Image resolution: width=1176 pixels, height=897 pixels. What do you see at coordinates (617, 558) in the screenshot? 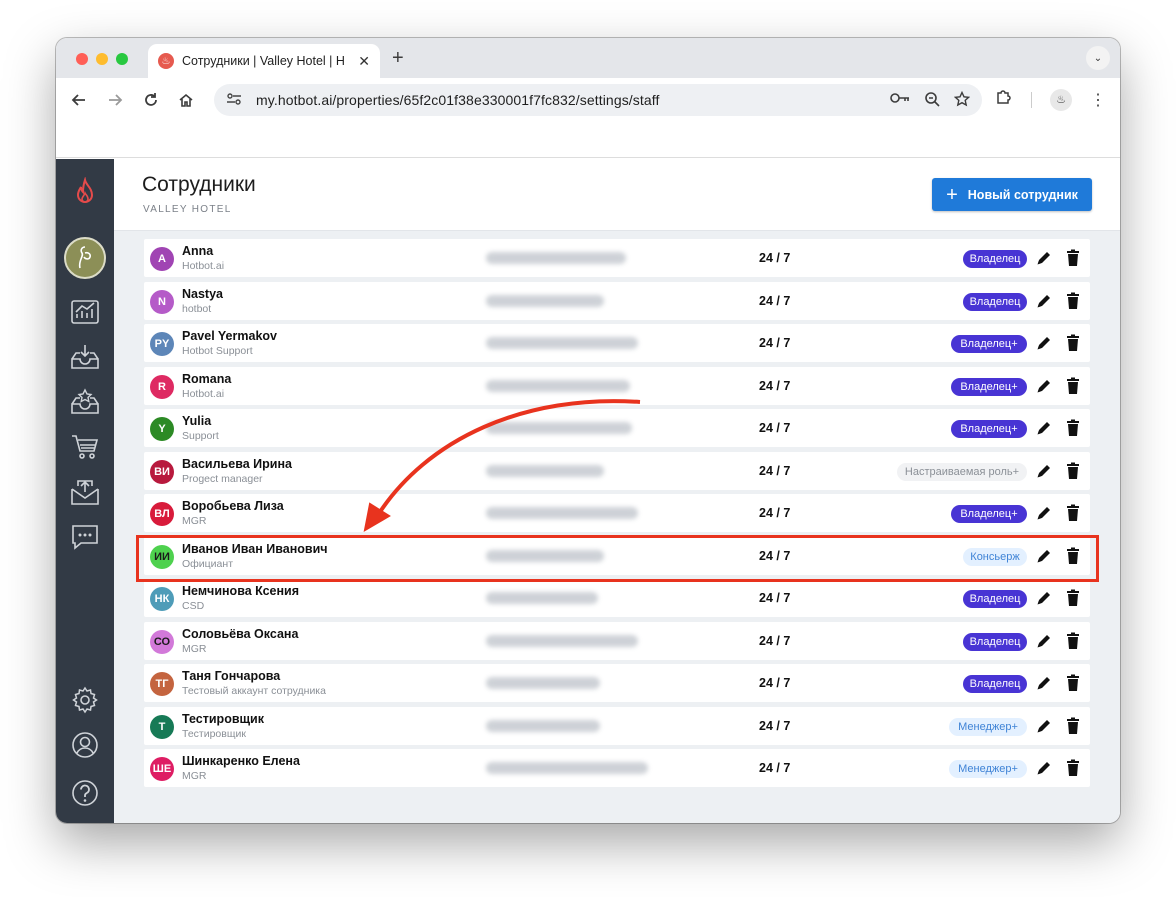
I see `highlight-box` at bounding box center [617, 558].